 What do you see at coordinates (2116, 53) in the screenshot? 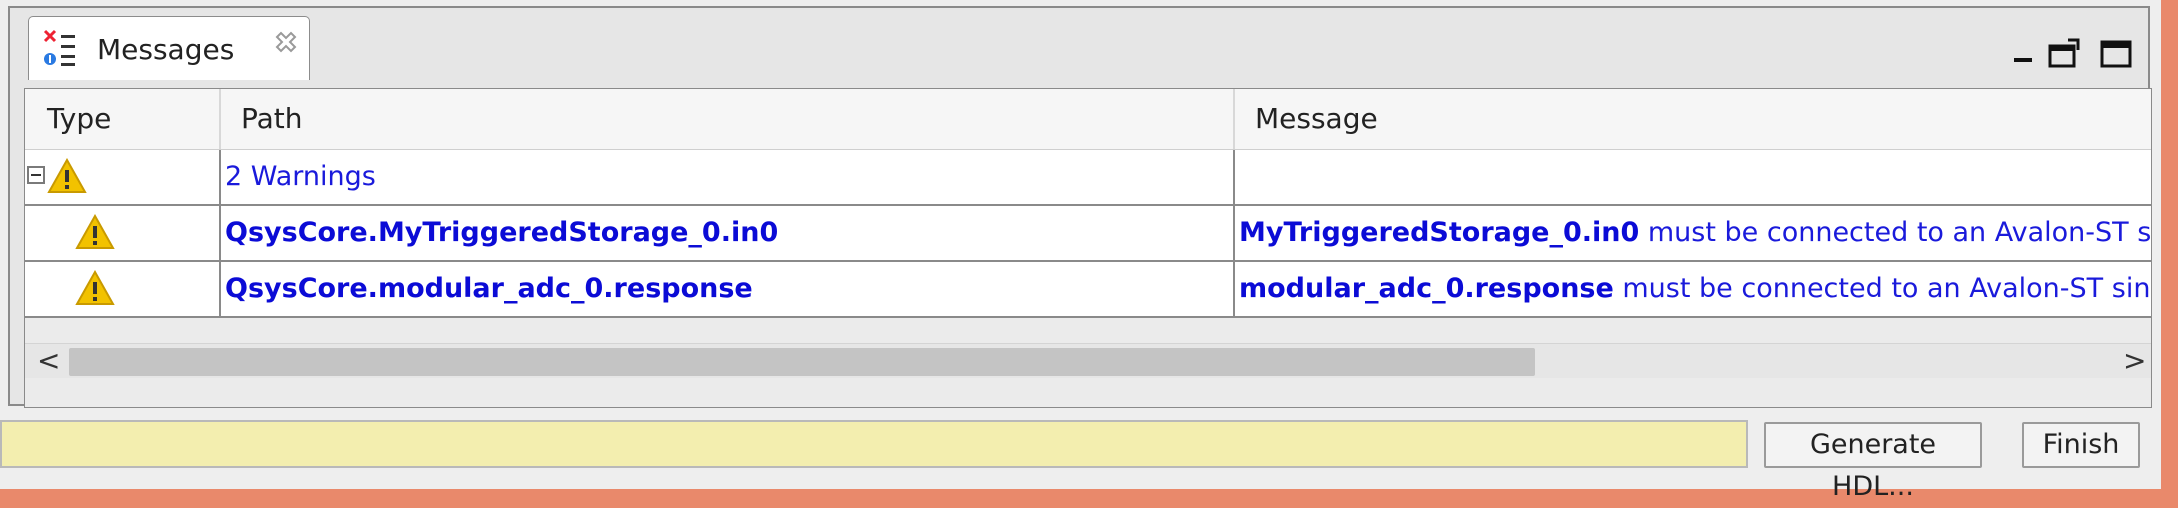
I see `maximize-icon` at bounding box center [2116, 53].